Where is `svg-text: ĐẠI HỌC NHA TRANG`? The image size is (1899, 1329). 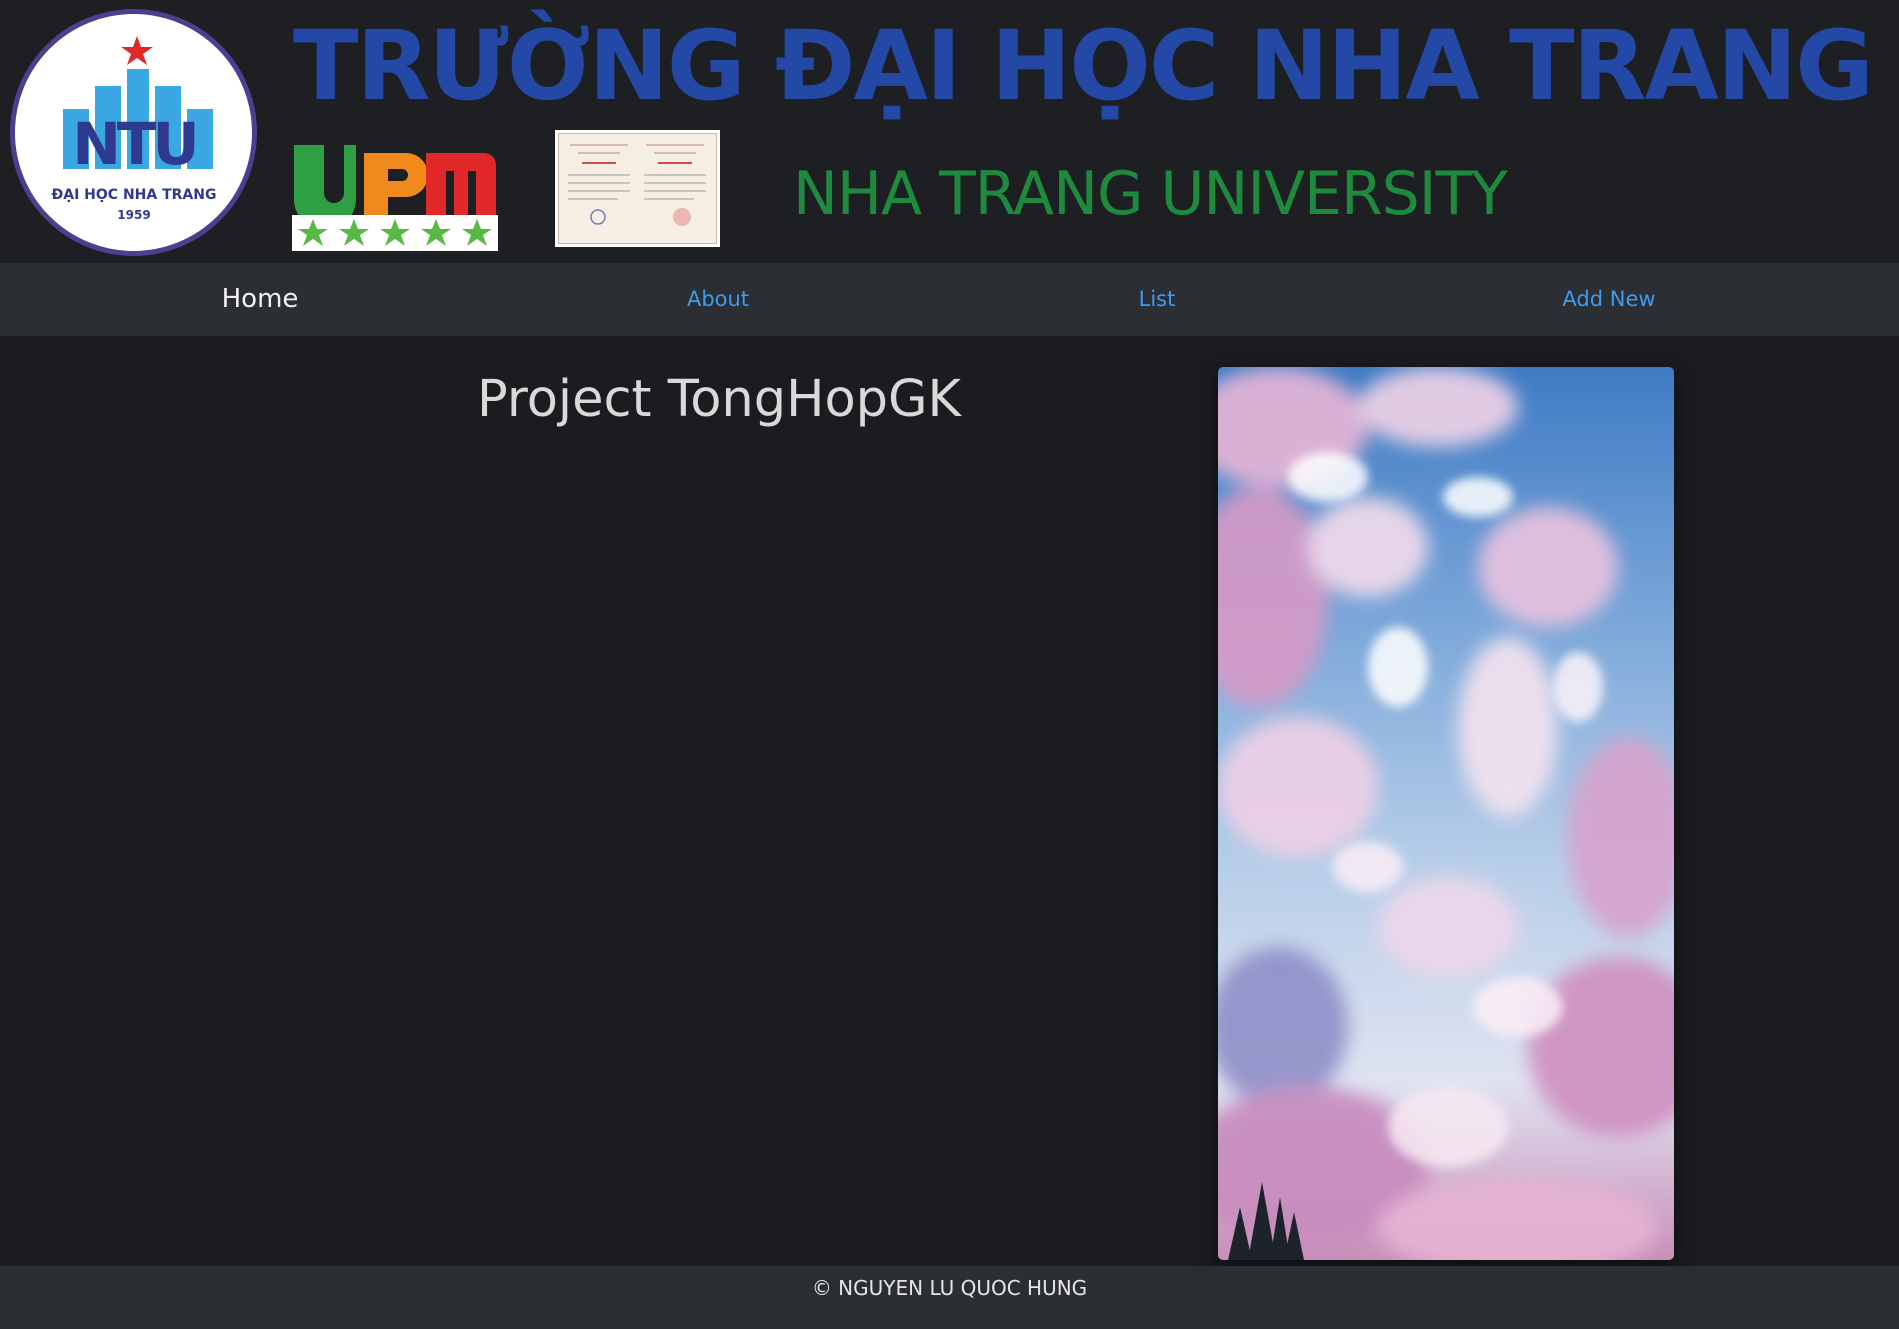
svg-text: ĐẠI HỌC NHA TRANG is located at coordinates (134, 195).